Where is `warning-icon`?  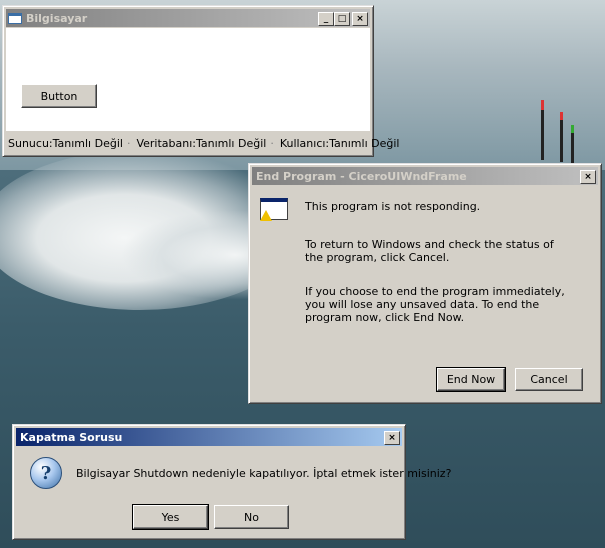
warning-icon is located at coordinates (266, 215).